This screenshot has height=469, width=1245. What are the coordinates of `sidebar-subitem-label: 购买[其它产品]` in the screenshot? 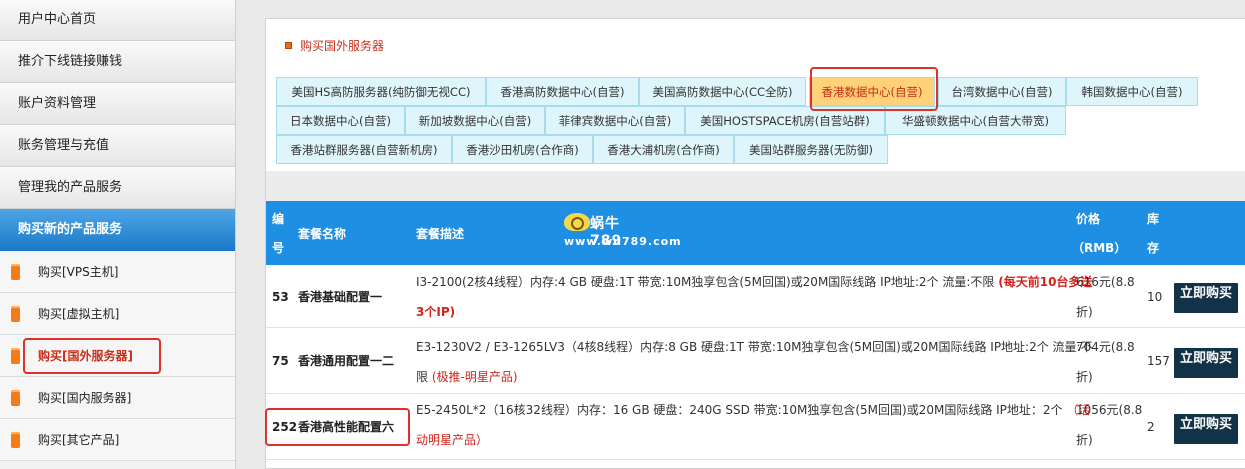 It's located at (79, 440).